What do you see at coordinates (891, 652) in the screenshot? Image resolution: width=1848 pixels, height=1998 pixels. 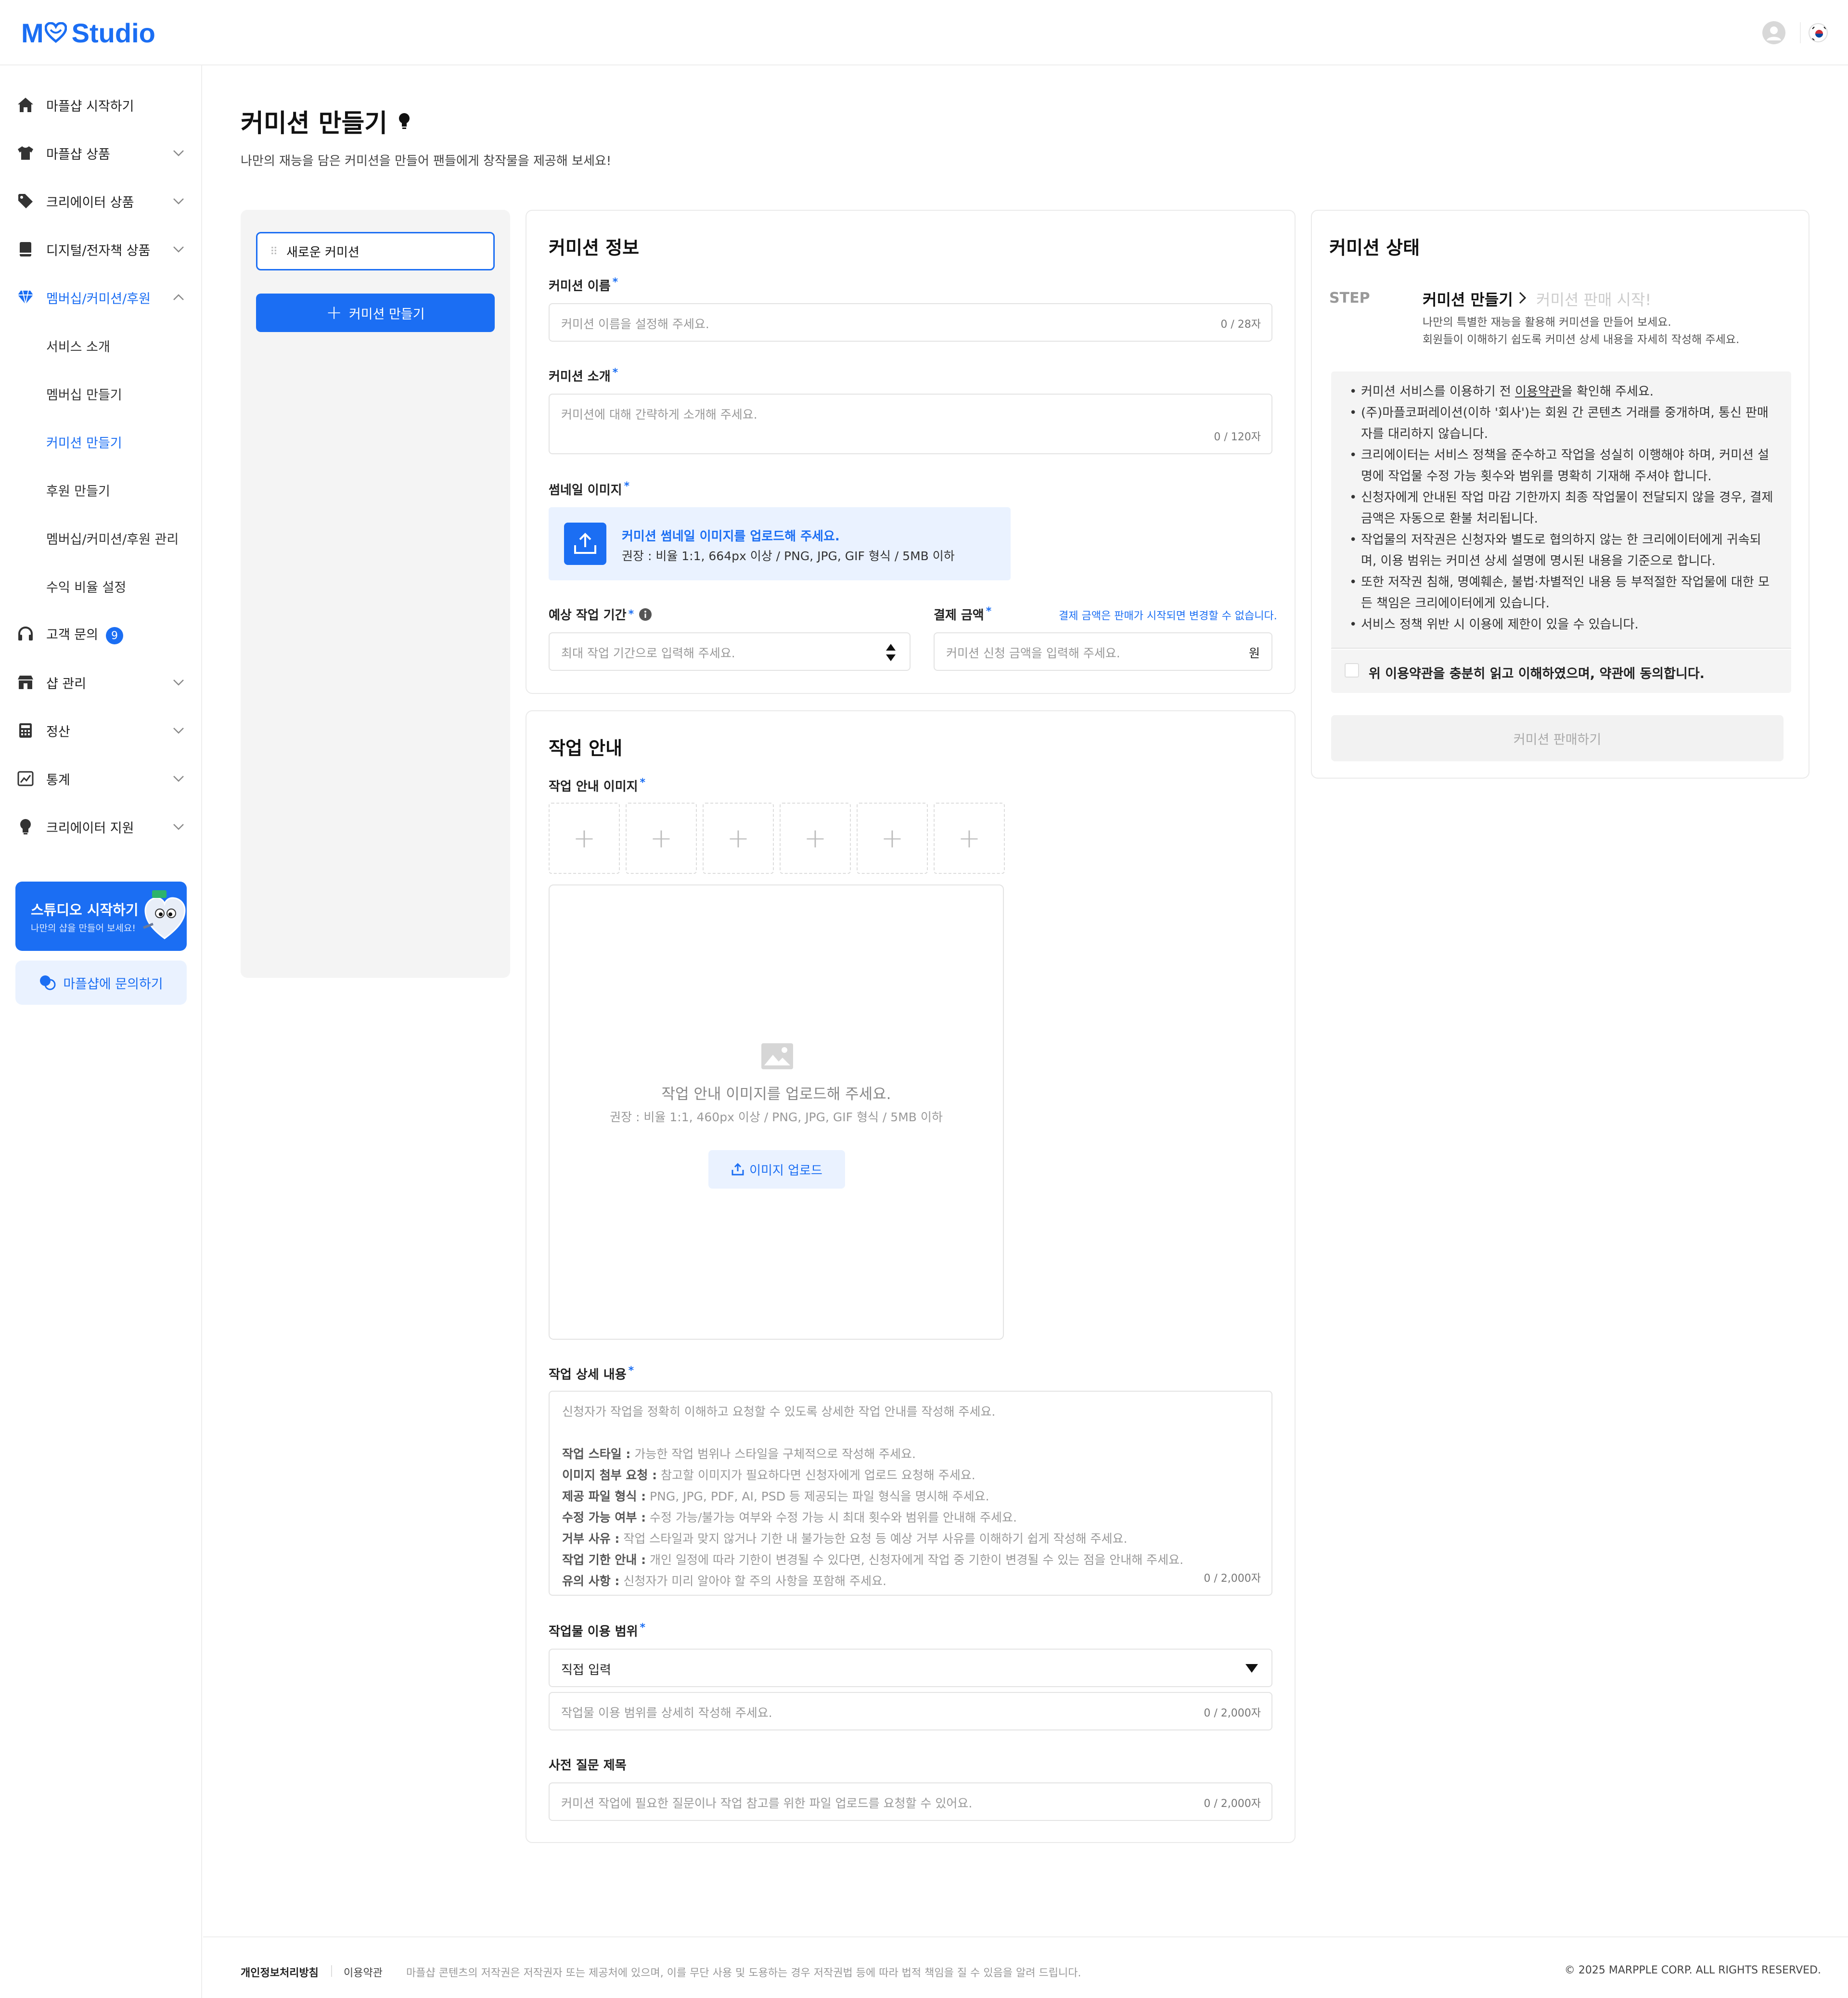 I see `stepper-icon` at bounding box center [891, 652].